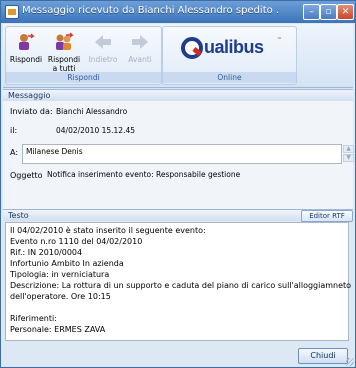 Image resolution: width=356 pixels, height=368 pixels. Describe the element at coordinates (76, 241) in the screenshot. I see `body-line: Evento n.ro 1110 del 04/02/2010` at that location.